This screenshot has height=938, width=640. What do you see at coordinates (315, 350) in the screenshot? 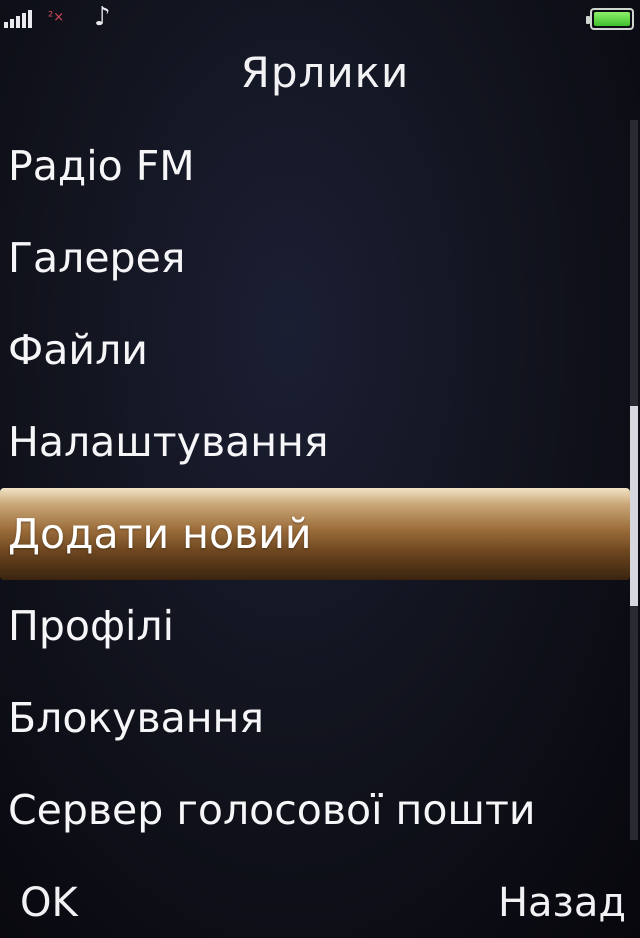
I see `menu-item-files: Файли` at bounding box center [315, 350].